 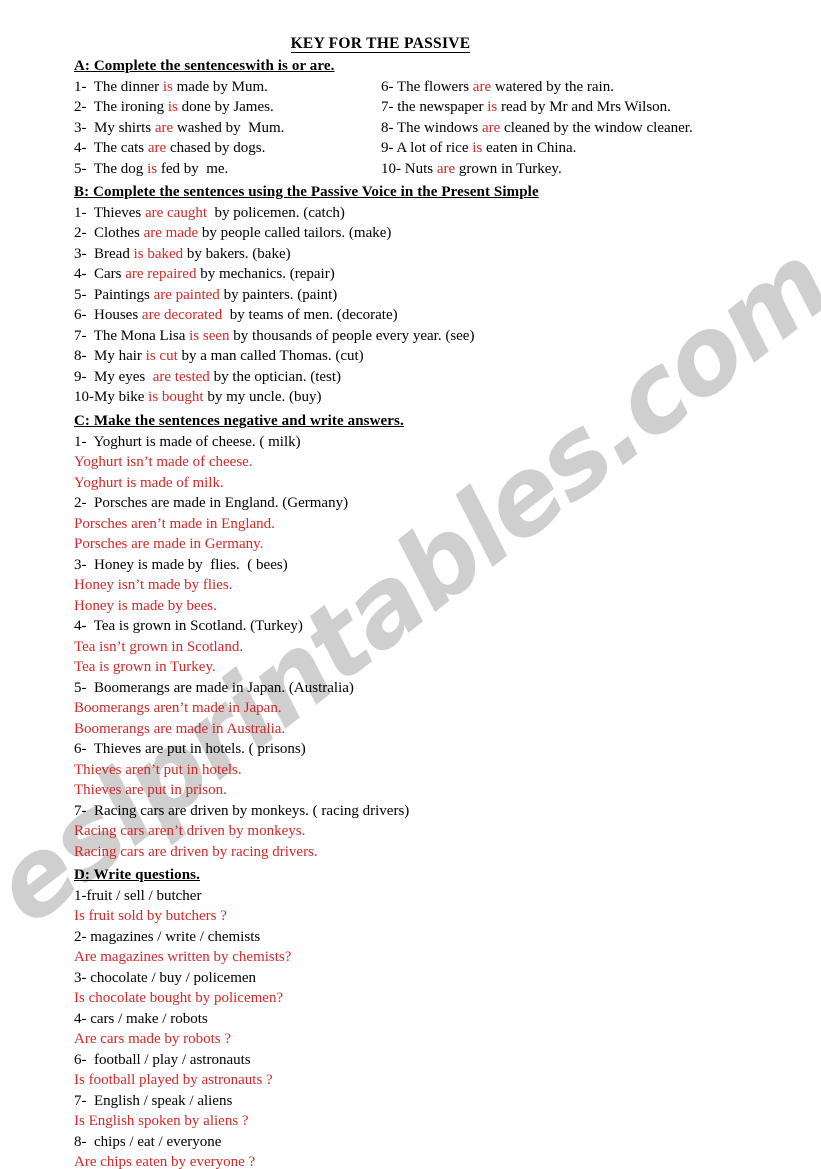 I want to click on item-text-before: the newspaper, so click(x=442, y=107).